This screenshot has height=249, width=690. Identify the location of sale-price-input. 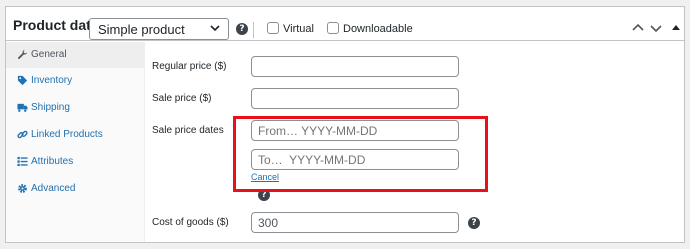
(355, 98).